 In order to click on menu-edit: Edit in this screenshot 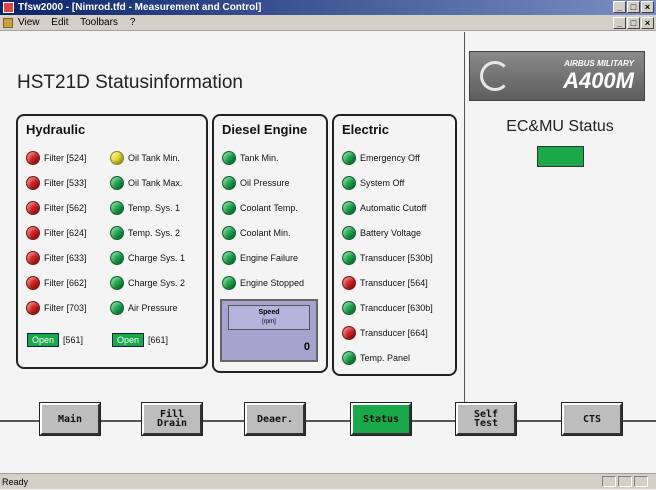, I will do `click(59, 22)`.